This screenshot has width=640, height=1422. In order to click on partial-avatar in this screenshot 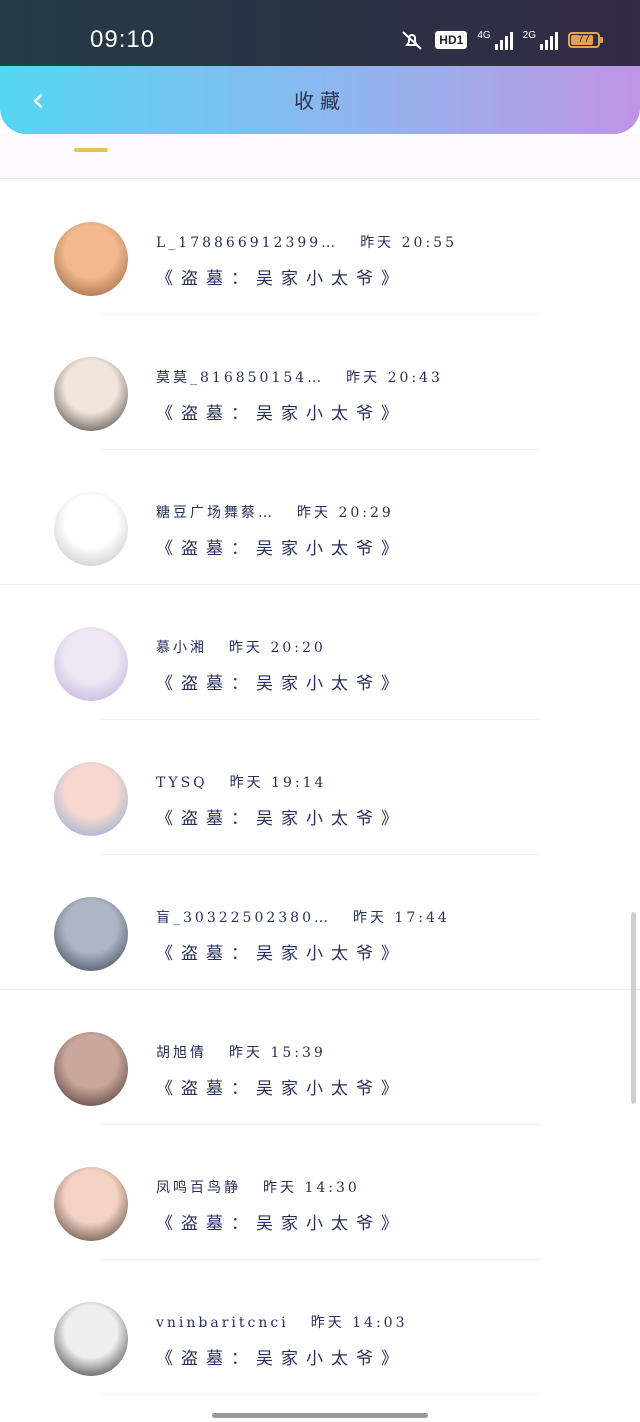, I will do `click(91, 150)`.